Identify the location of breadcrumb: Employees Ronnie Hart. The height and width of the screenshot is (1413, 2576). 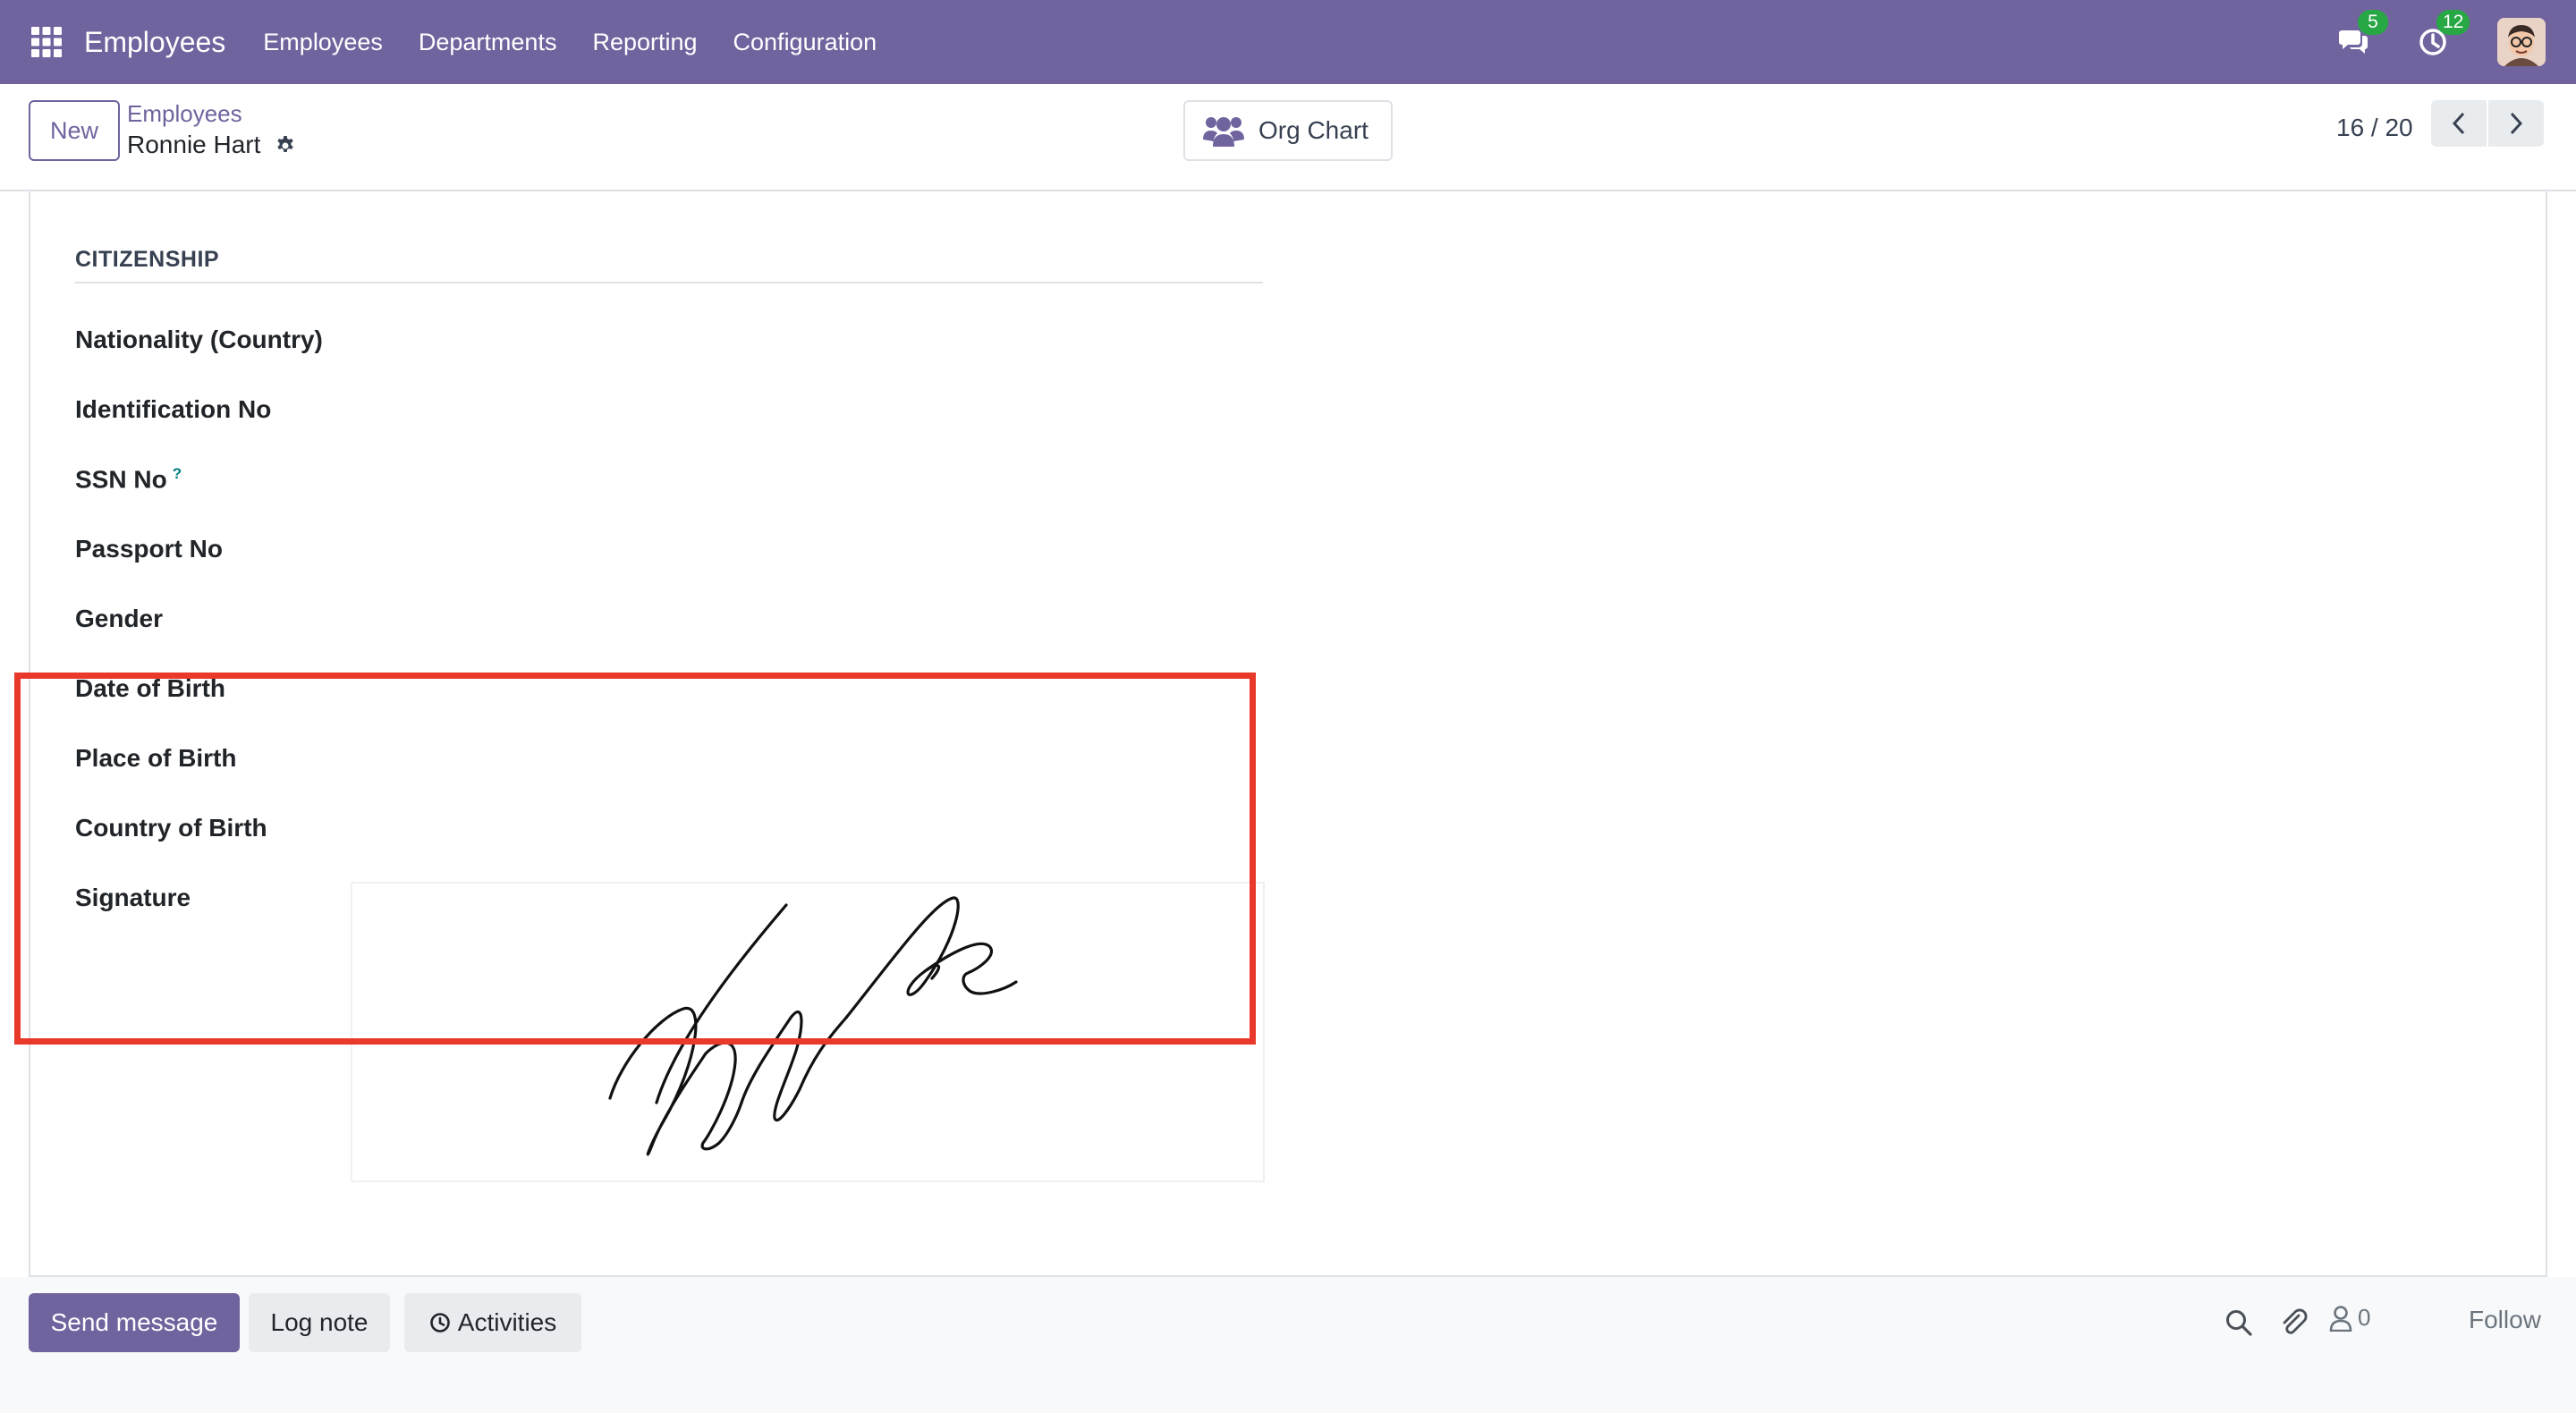
(212, 129).